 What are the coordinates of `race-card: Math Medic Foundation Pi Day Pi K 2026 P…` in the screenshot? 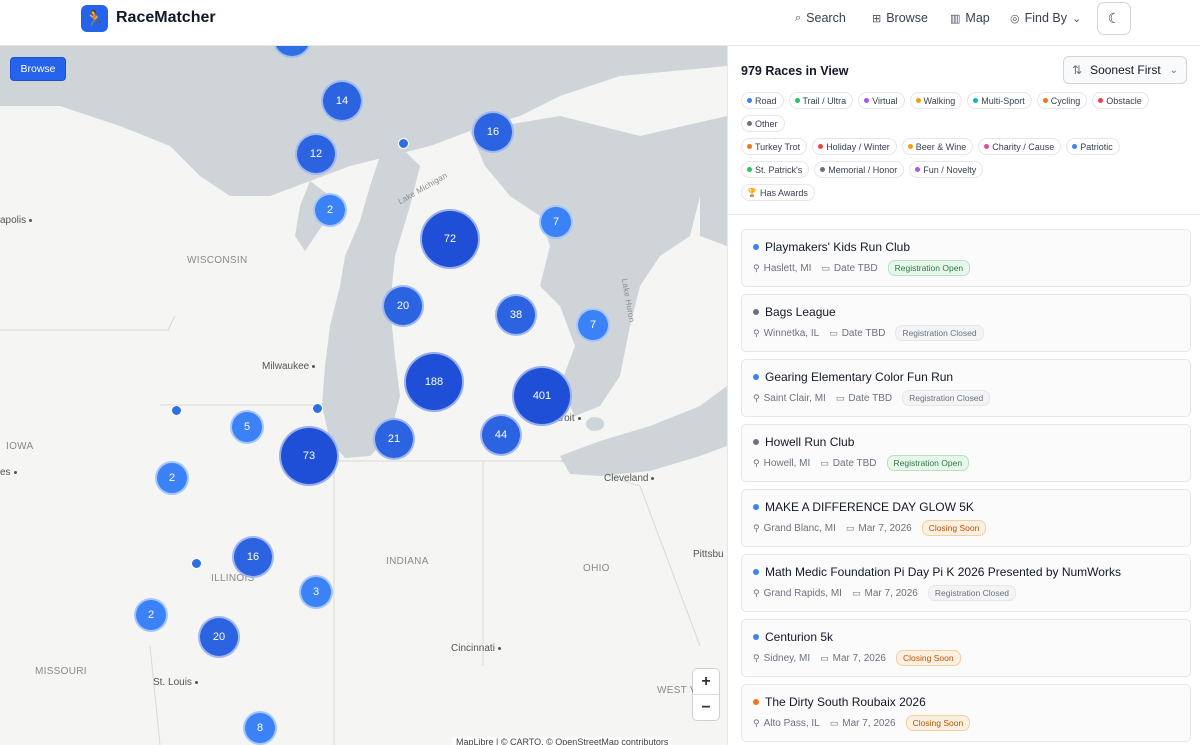 It's located at (966, 583).